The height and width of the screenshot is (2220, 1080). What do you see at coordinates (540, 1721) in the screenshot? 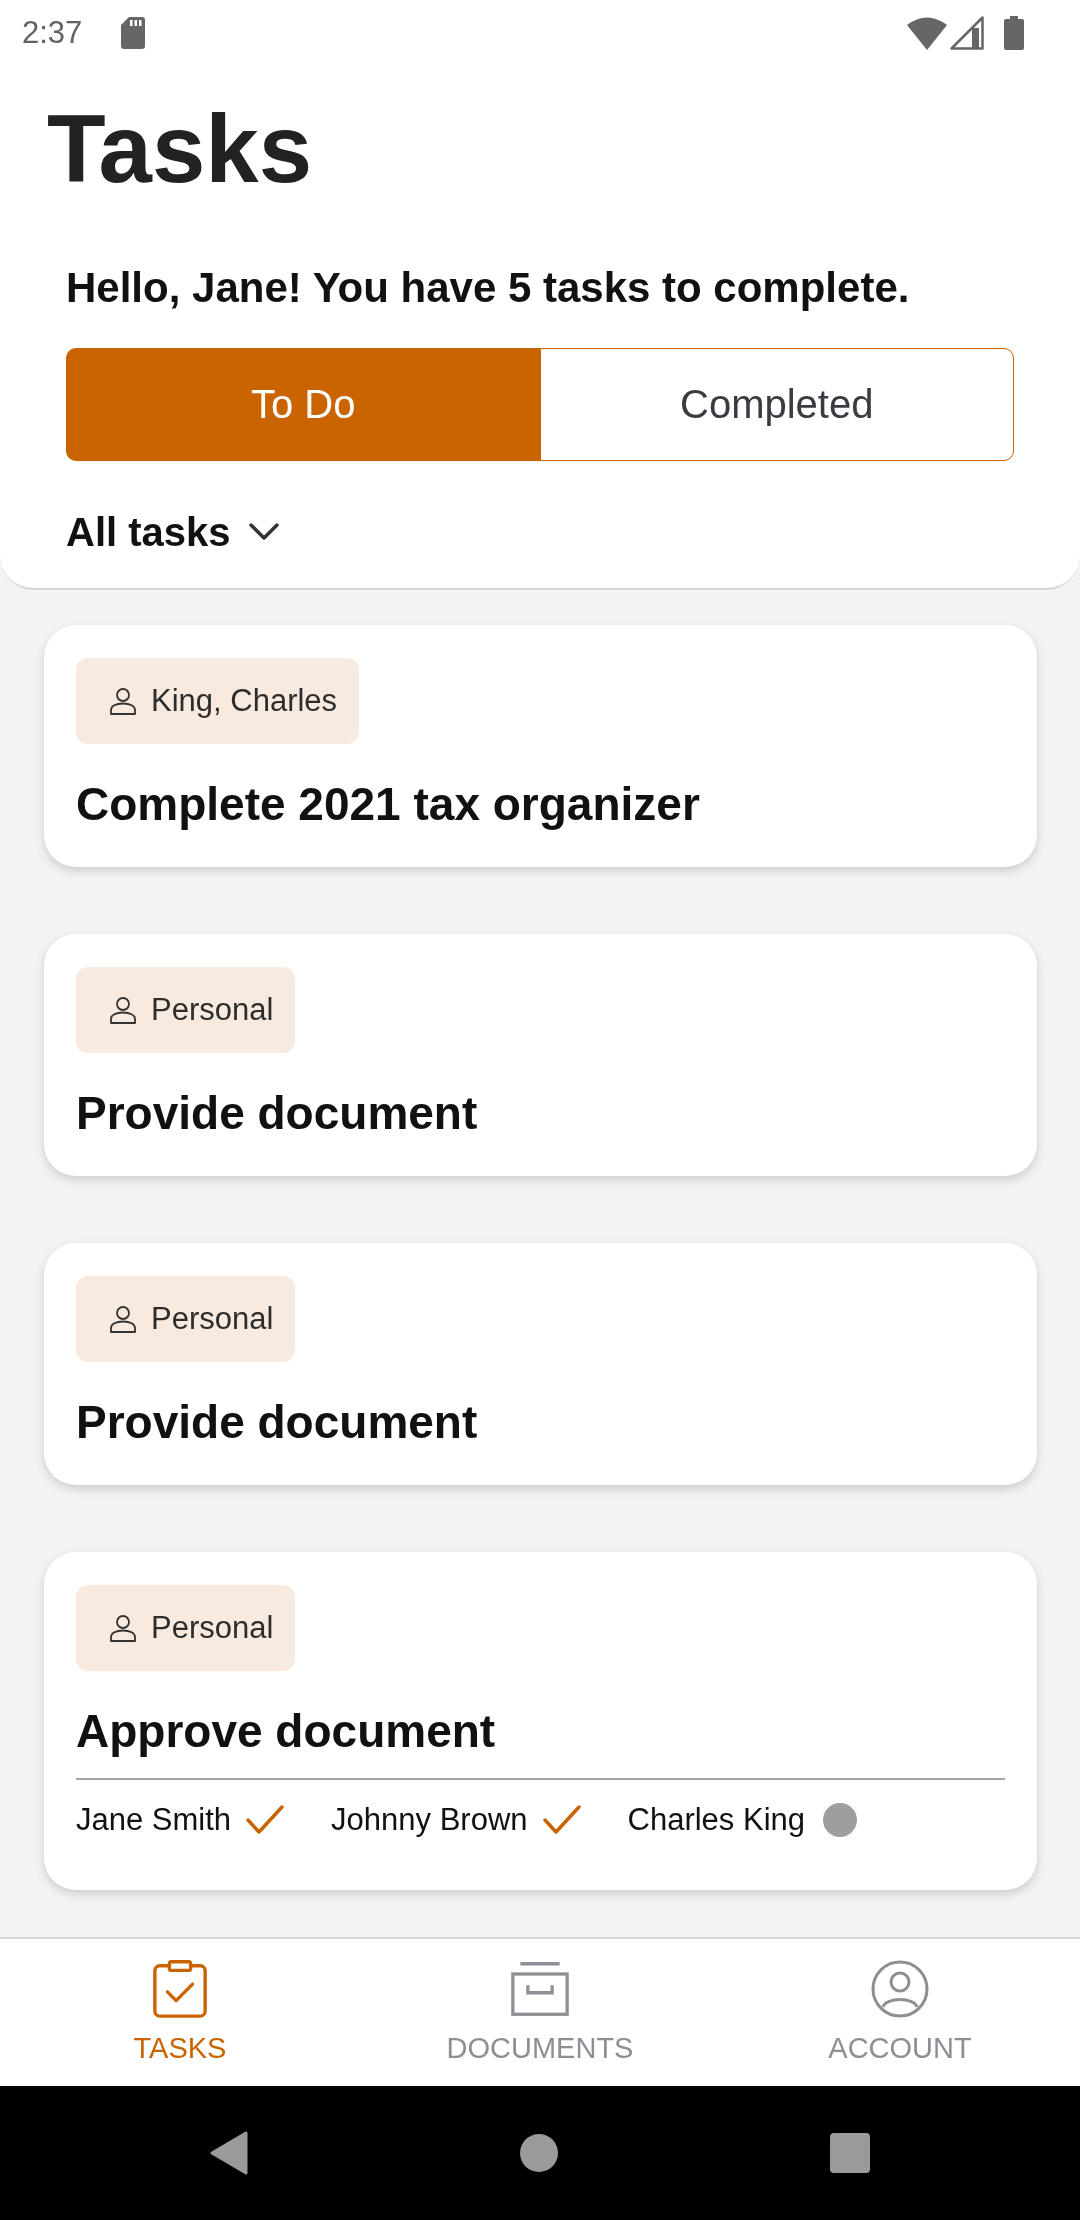
I see `task-card: Personal Approve document Jane Smith Johnny Brown Charles King` at bounding box center [540, 1721].